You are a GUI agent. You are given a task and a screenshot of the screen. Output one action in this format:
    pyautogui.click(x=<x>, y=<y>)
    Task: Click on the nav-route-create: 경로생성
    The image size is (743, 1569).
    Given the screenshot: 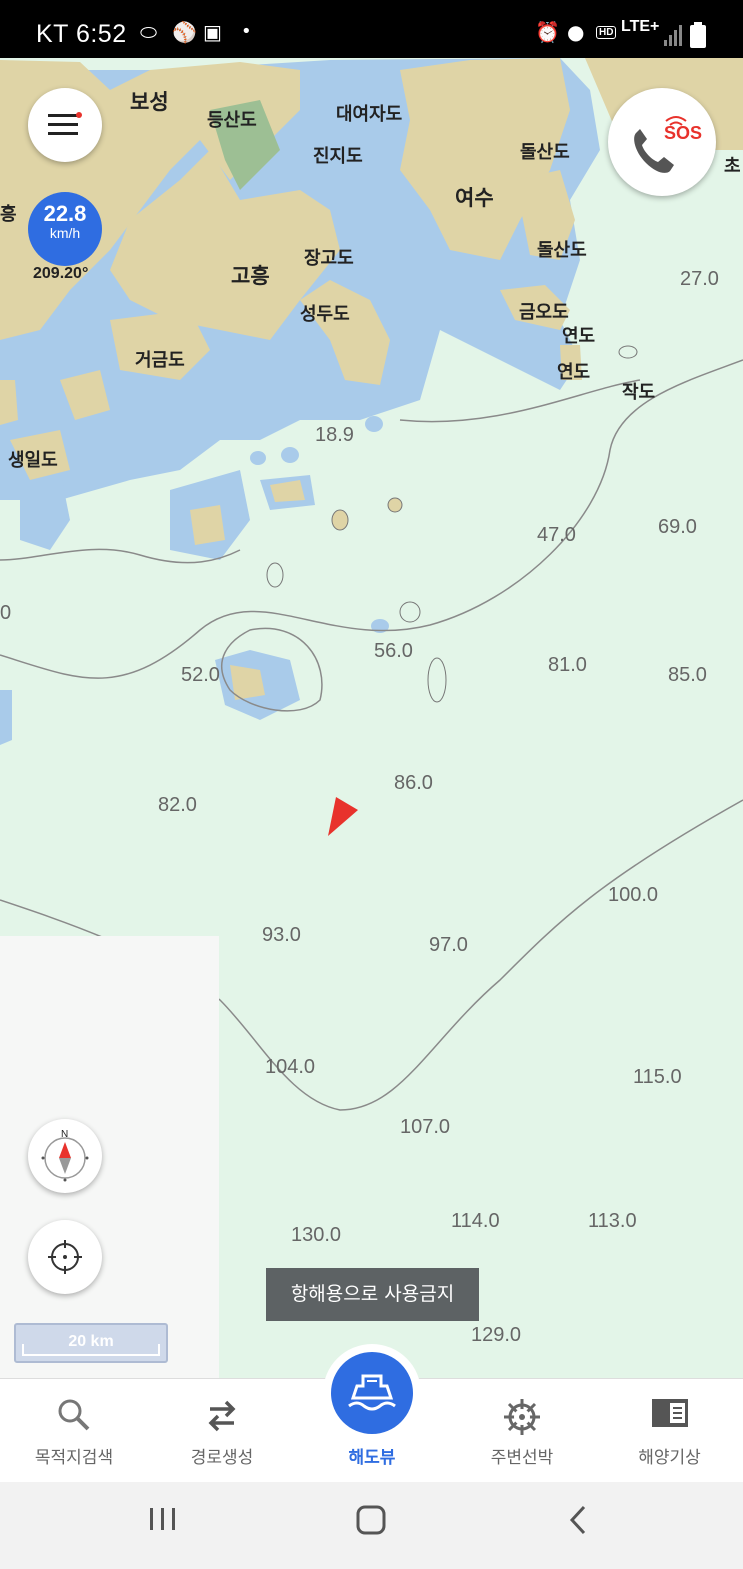 What is the action you would take?
    pyautogui.click(x=222, y=1431)
    